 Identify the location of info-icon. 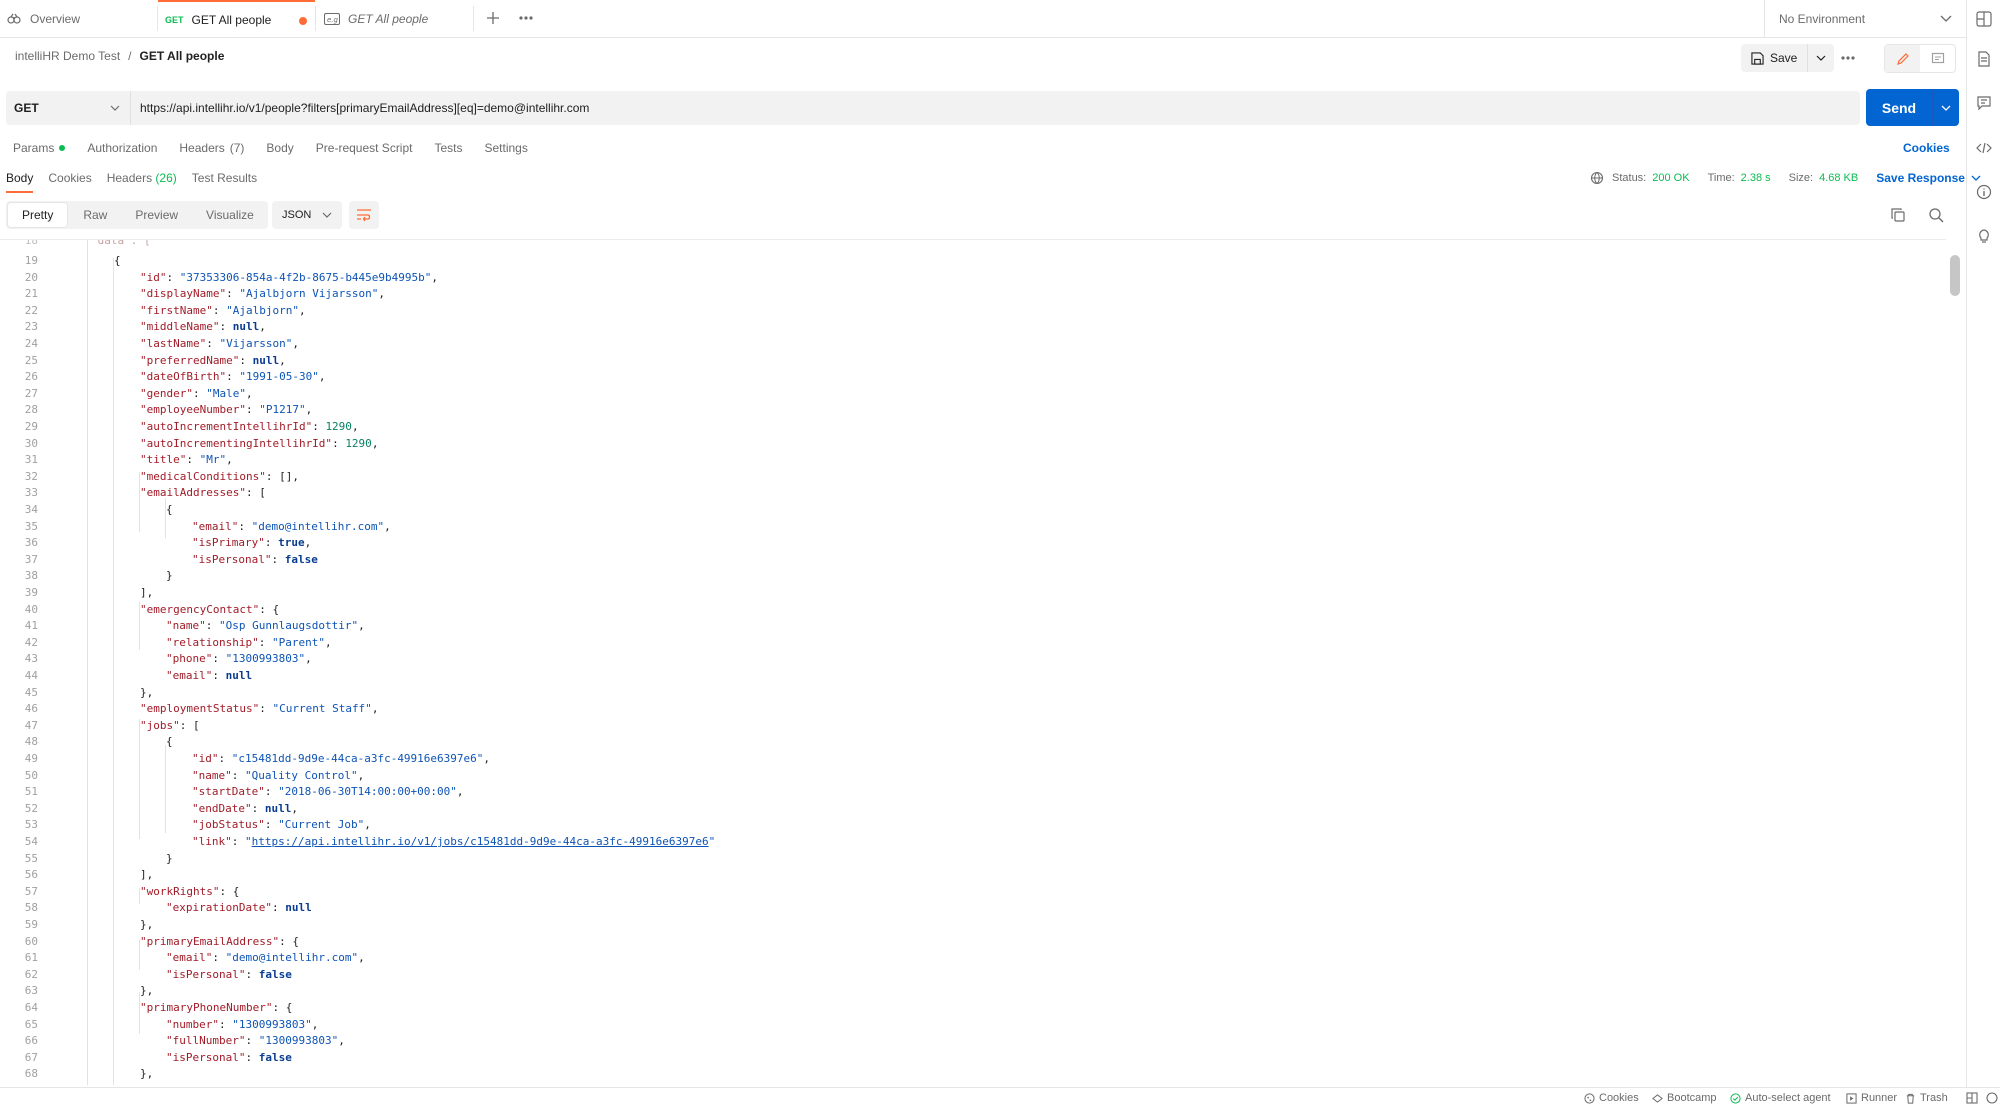
(1984, 192).